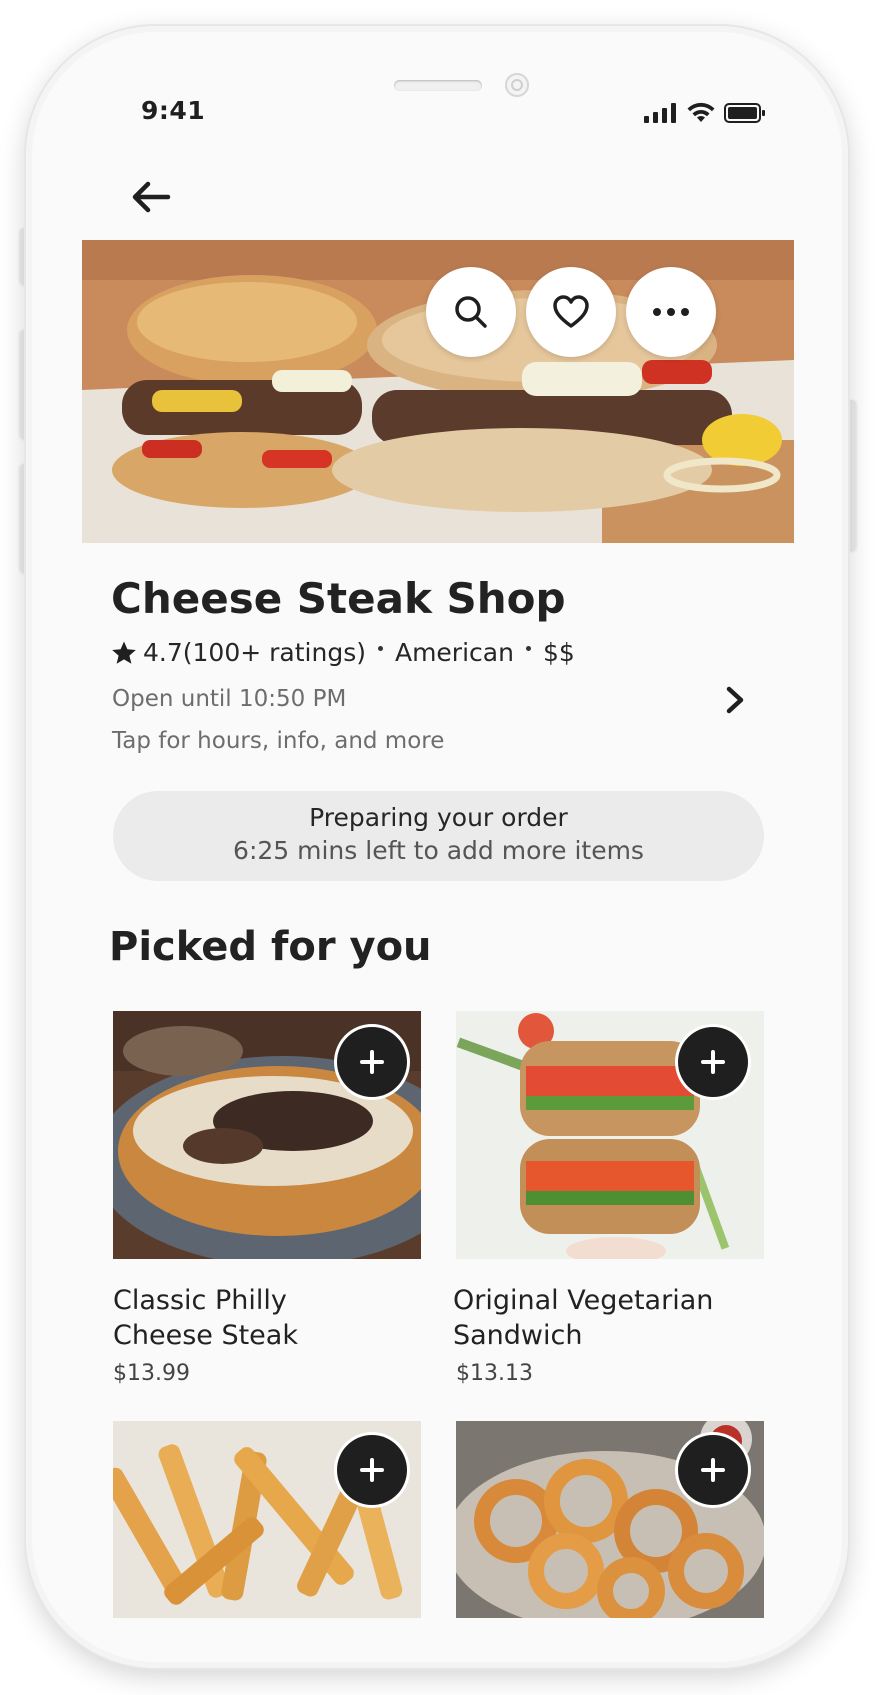  Describe the element at coordinates (274, 652) in the screenshot. I see `ratings-count: (100+ ratings)` at that location.